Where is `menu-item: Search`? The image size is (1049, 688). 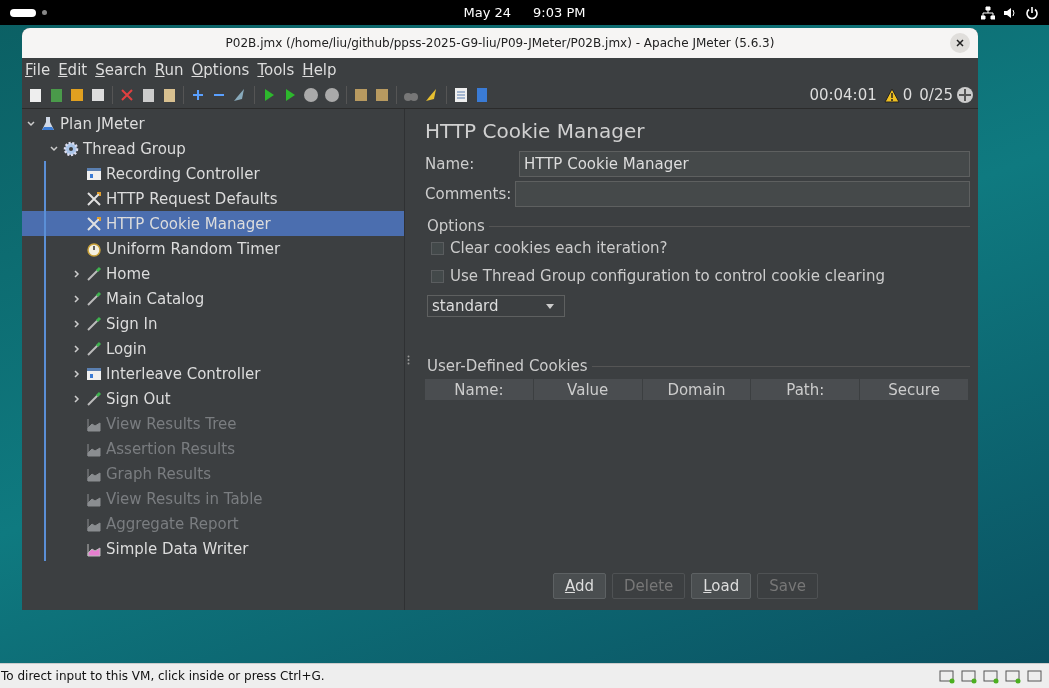 menu-item: Search is located at coordinates (121, 70).